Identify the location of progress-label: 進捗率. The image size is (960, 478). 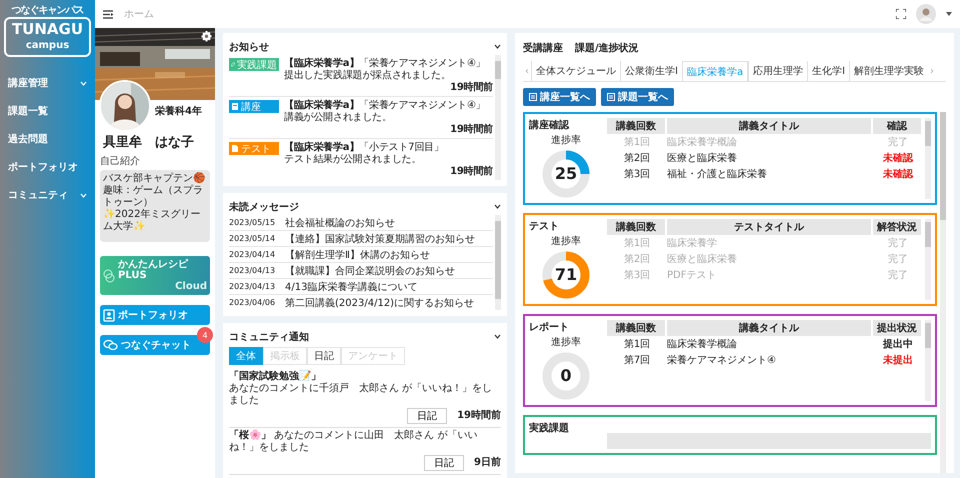
(566, 342).